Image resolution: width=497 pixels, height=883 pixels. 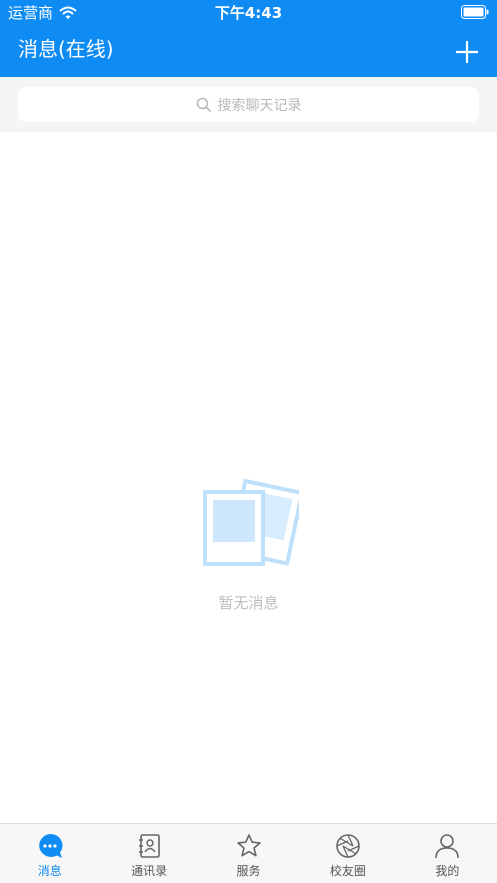 I want to click on tab-contacts: 通讯录, so click(x=148, y=853).